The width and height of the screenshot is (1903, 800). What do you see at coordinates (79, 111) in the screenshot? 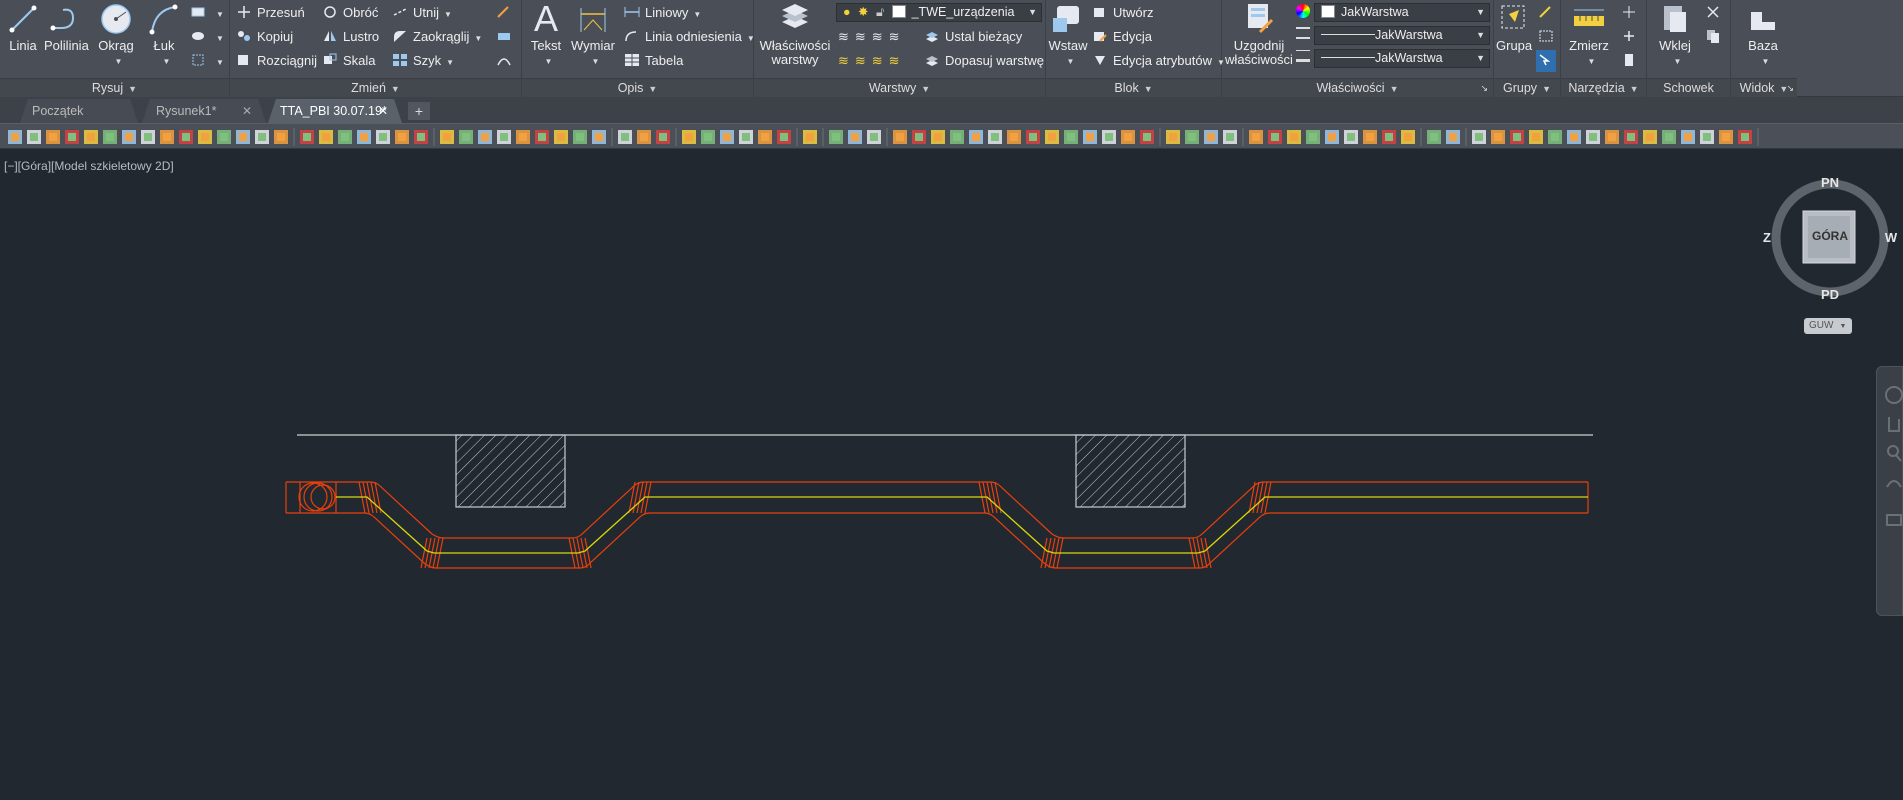
I see `tab-start: Początek` at bounding box center [79, 111].